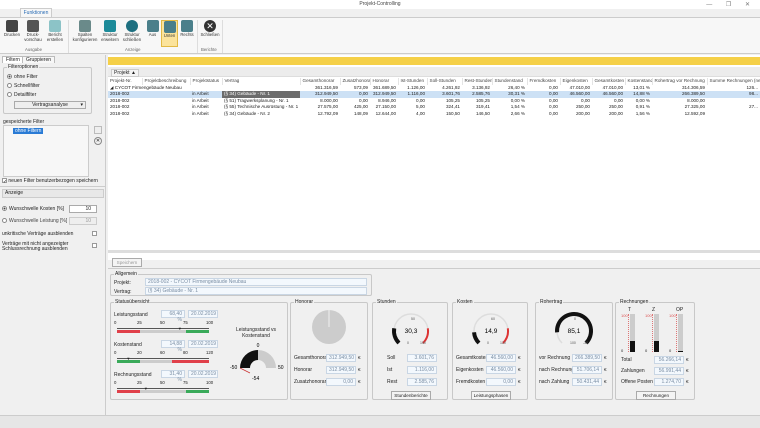  What do you see at coordinates (33, 31) in the screenshot?
I see `print-preview-button: Druck-vorschau` at bounding box center [33, 31].